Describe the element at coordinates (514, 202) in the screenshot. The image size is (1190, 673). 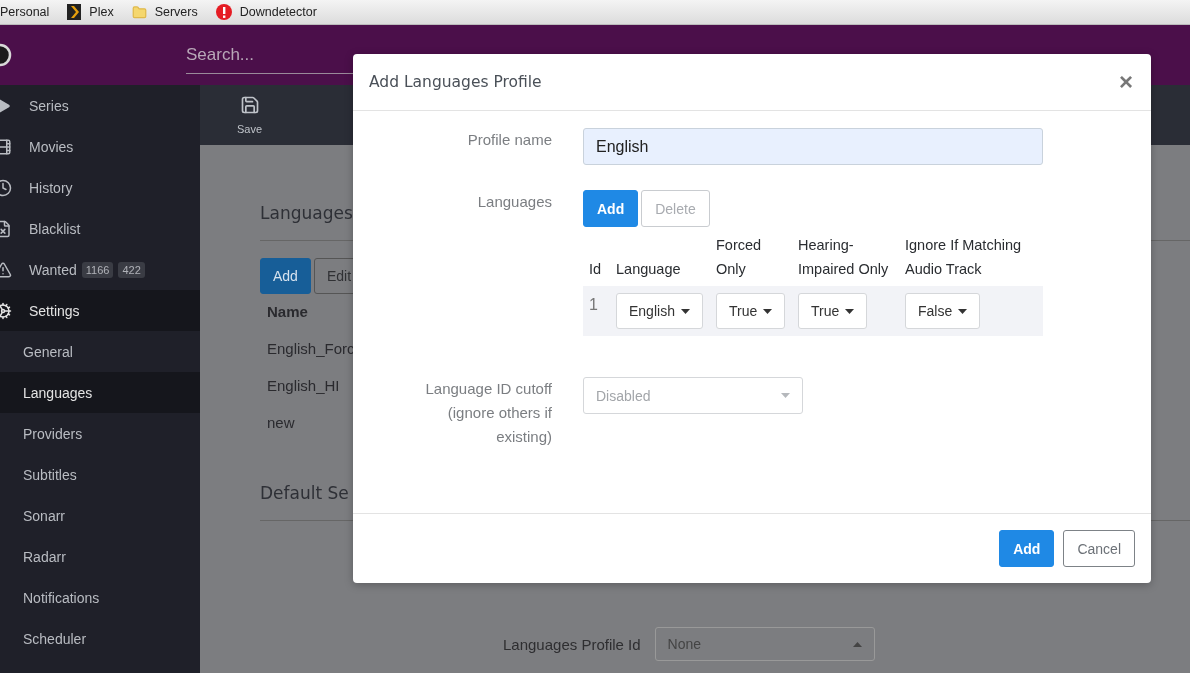
I see `field-label: Languages` at that location.